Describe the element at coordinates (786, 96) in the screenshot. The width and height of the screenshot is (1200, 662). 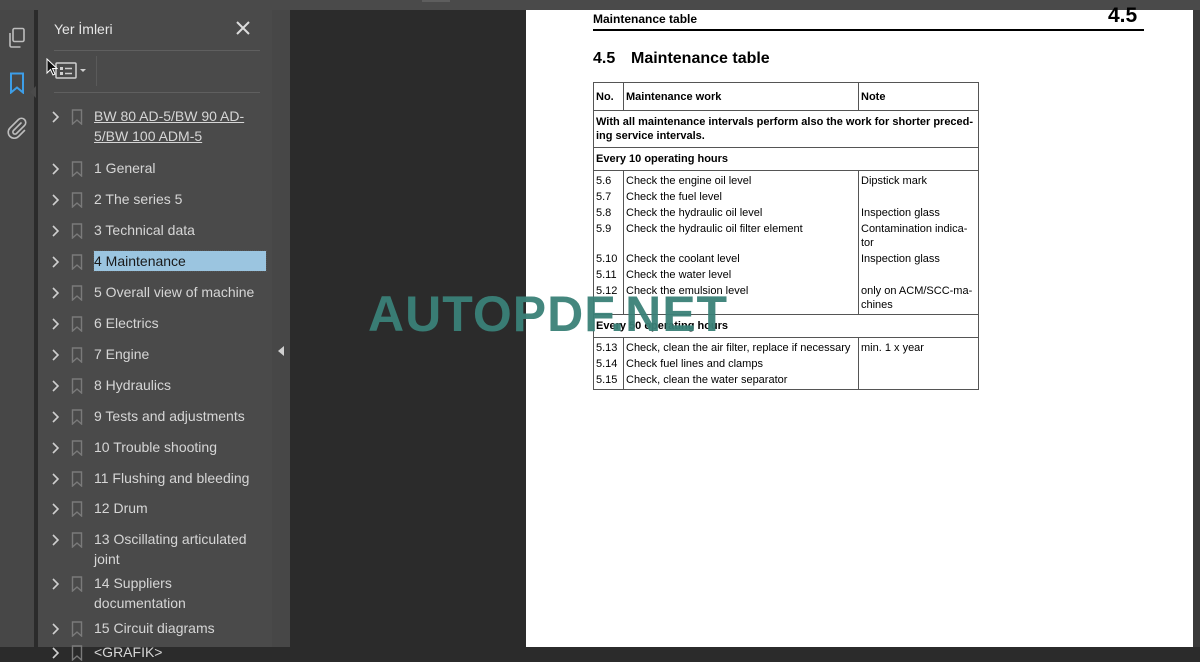
I see `table-header-row: No. Maintenance work Note` at that location.